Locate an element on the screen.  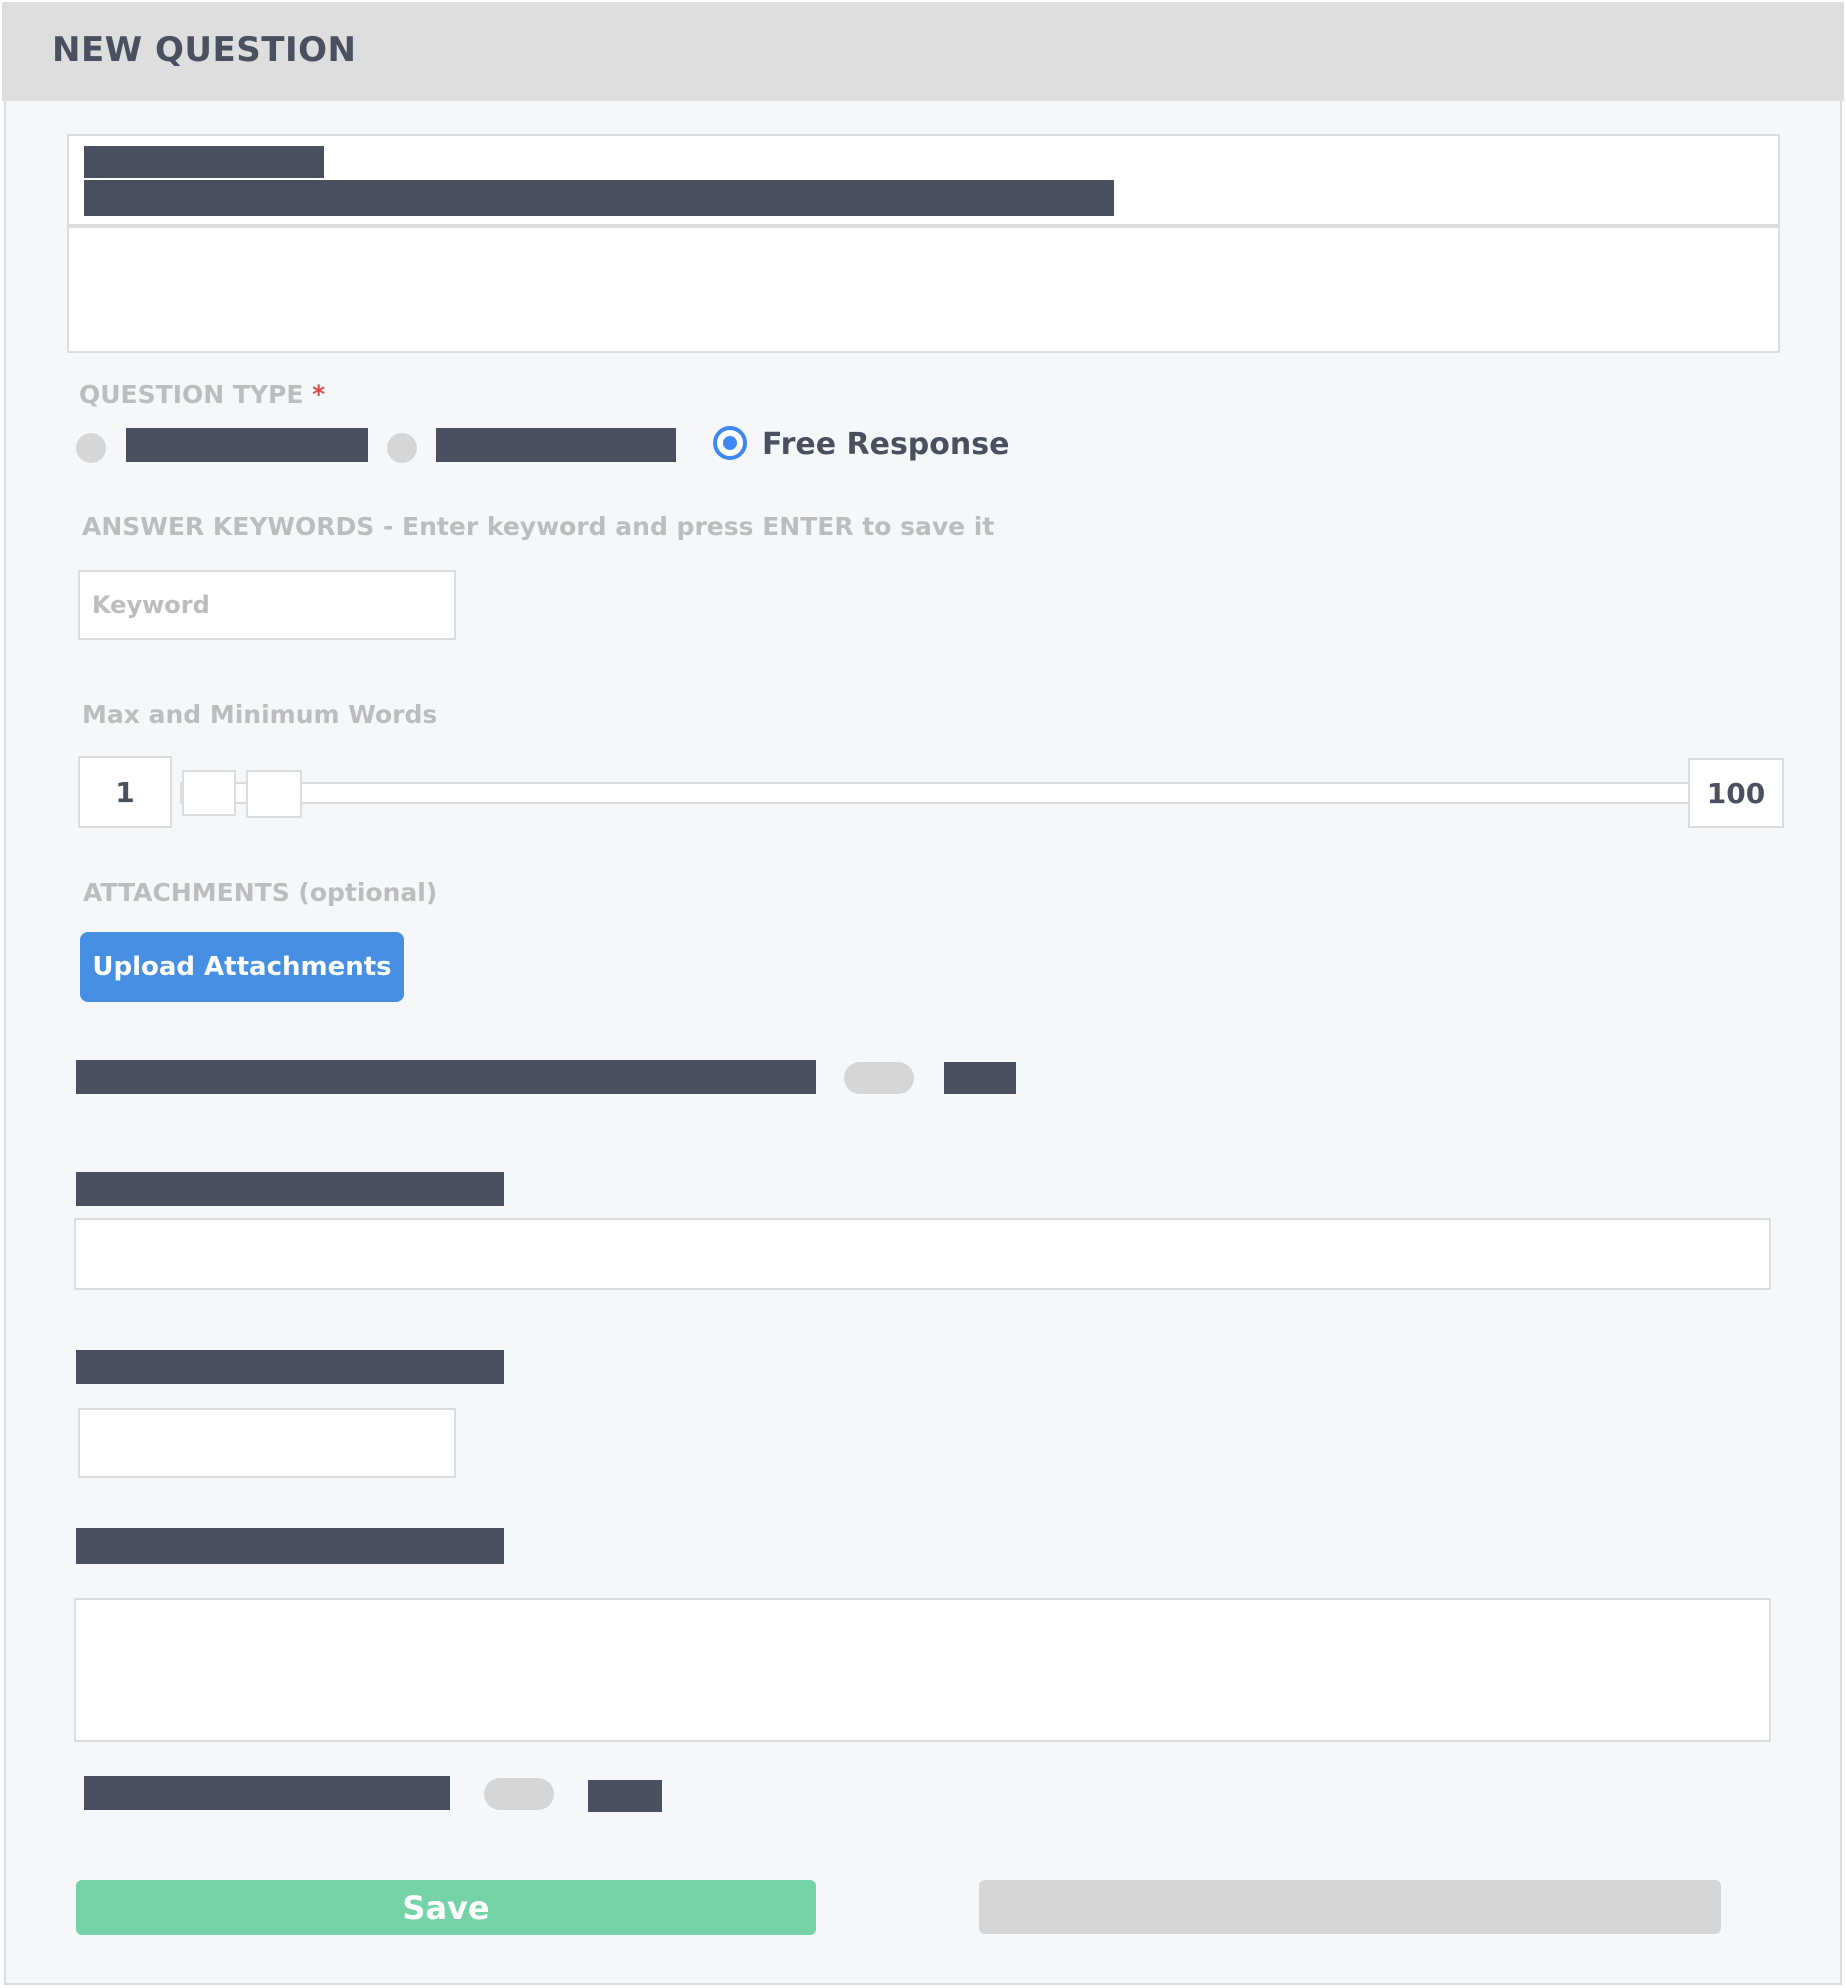
secondary-button is located at coordinates (1350, 1907).